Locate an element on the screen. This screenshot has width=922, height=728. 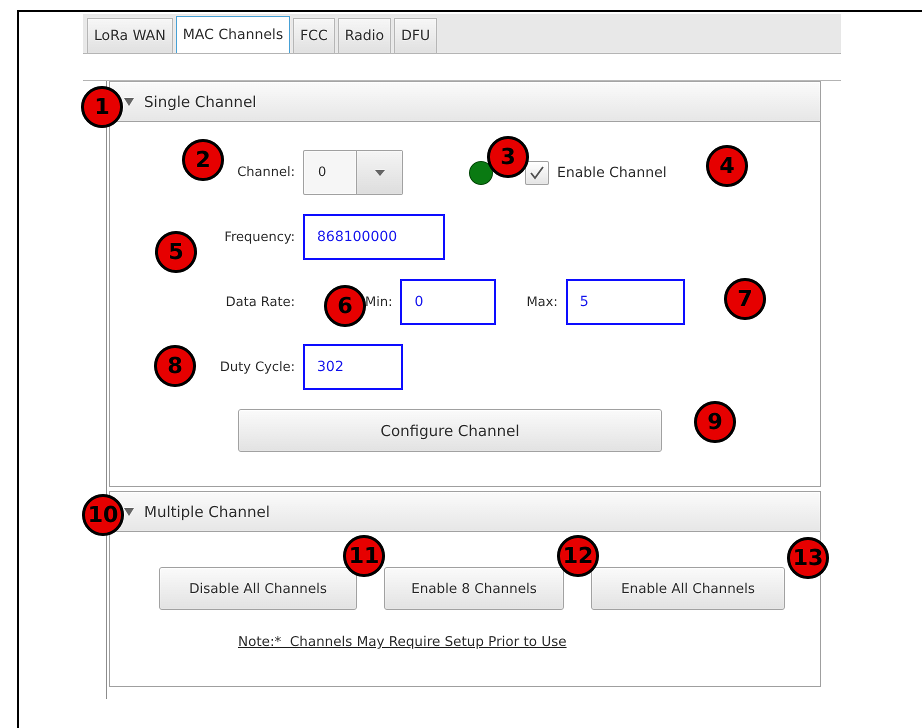
tab: MAC Channels is located at coordinates (233, 34).